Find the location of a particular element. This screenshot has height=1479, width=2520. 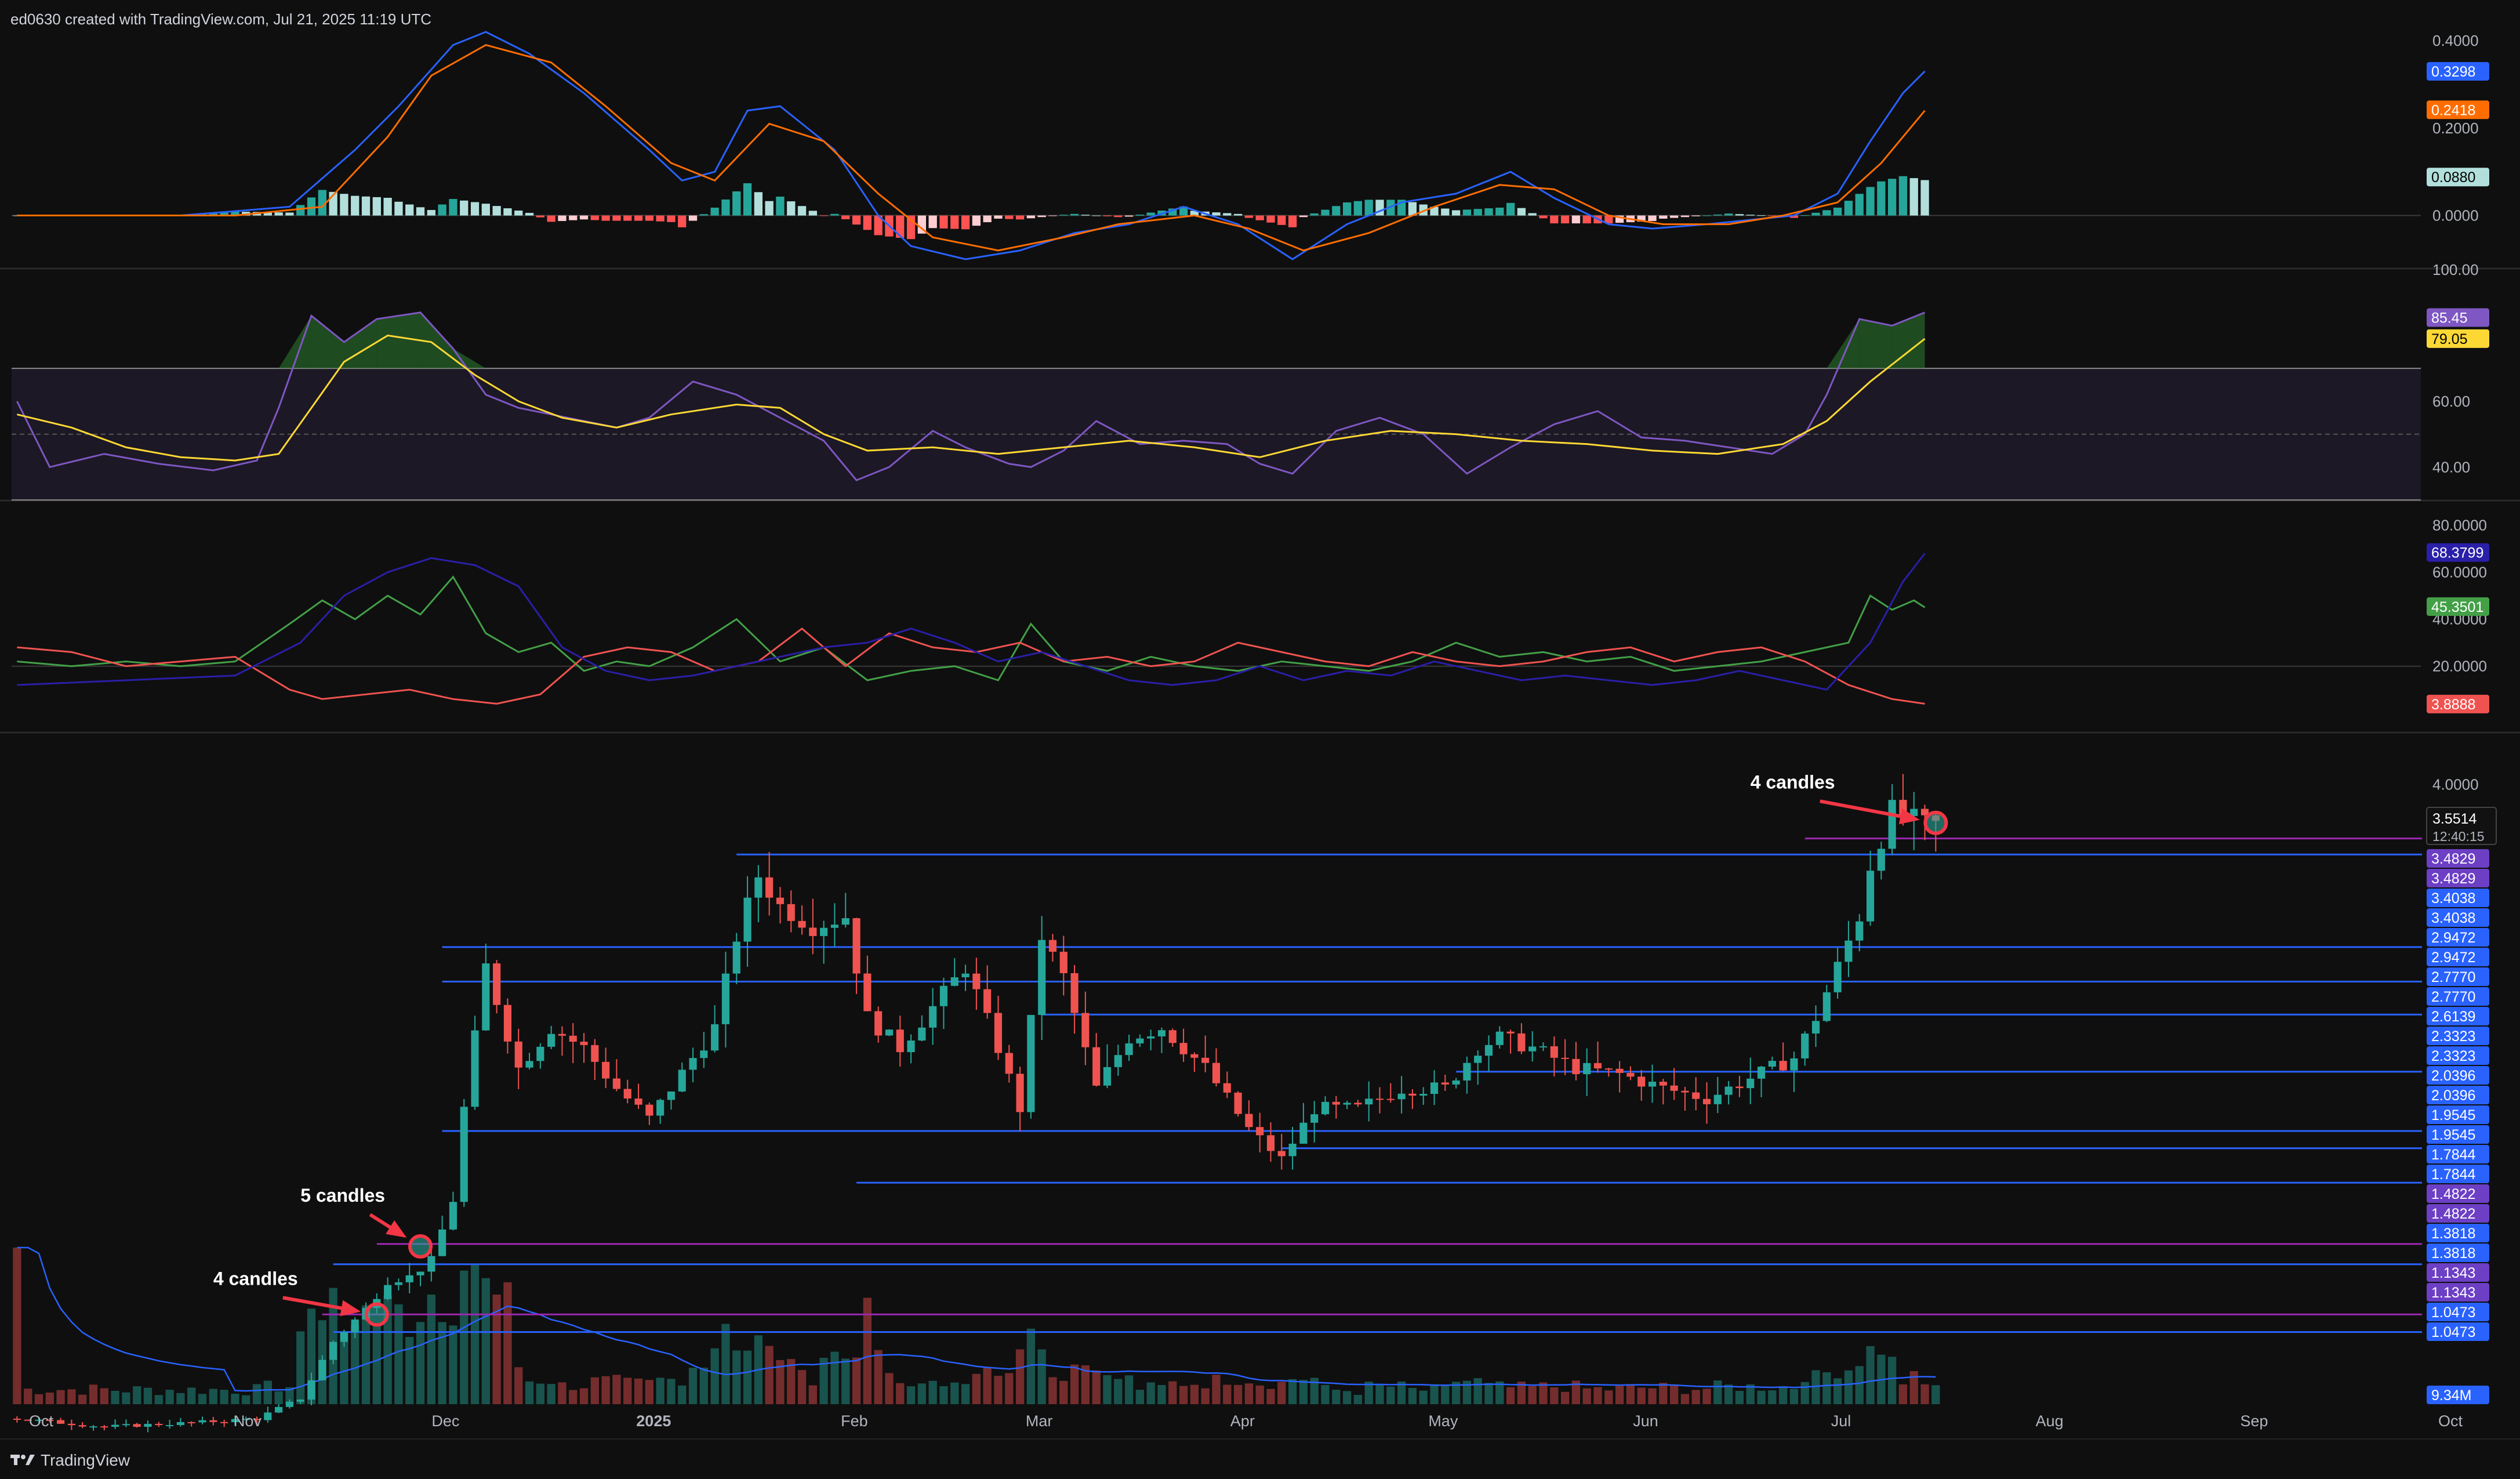

rsi-badge-0-label: 85.45 is located at coordinates (2450, 318).